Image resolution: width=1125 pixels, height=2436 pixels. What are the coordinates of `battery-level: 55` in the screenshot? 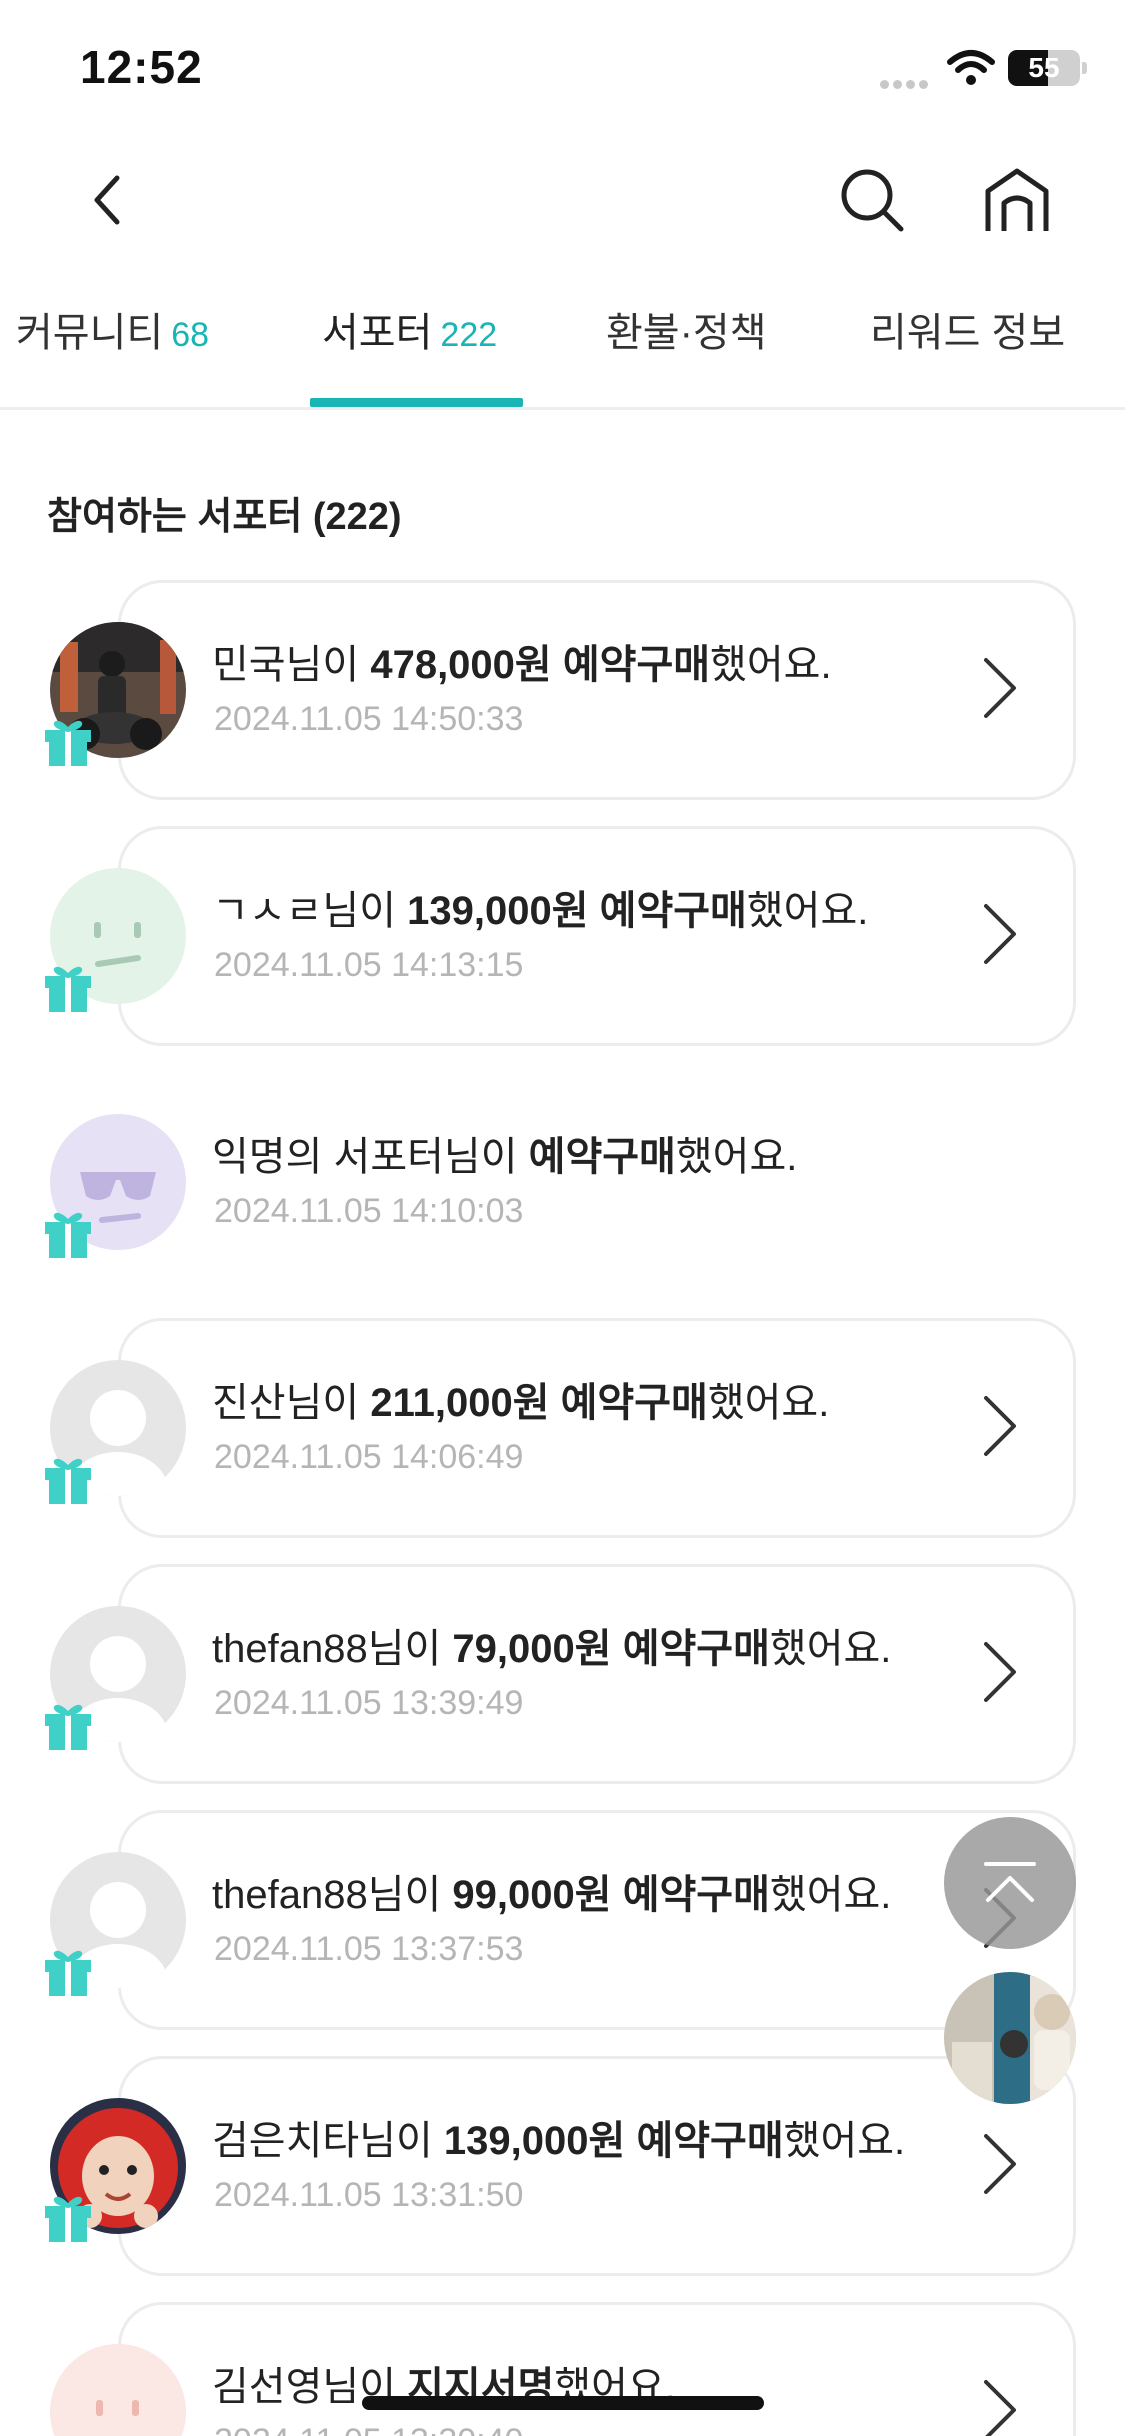 It's located at (1044, 67).